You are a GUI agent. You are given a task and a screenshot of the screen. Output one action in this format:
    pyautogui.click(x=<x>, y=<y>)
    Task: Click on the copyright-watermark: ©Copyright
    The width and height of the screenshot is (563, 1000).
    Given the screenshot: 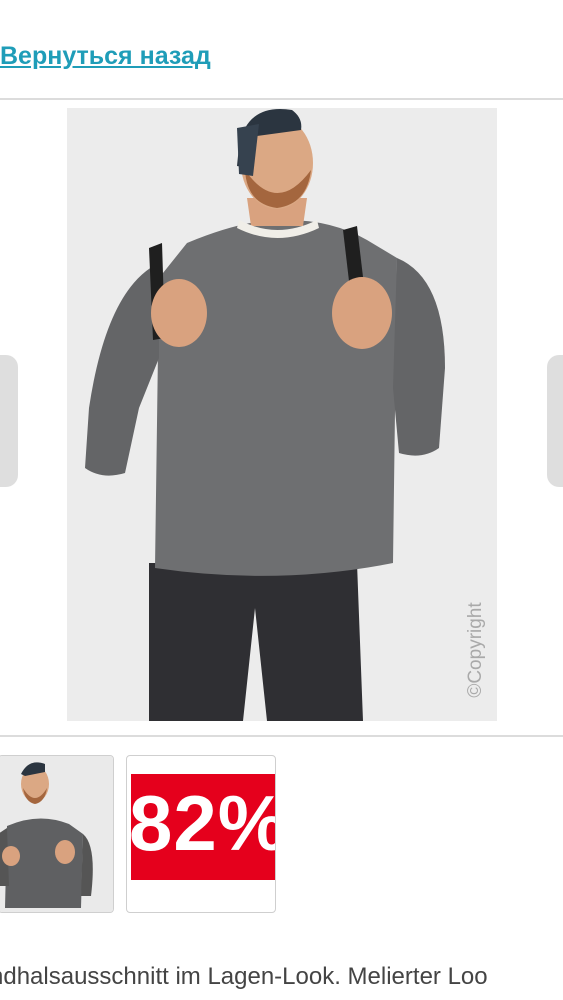 What is the action you would take?
    pyautogui.click(x=475, y=650)
    